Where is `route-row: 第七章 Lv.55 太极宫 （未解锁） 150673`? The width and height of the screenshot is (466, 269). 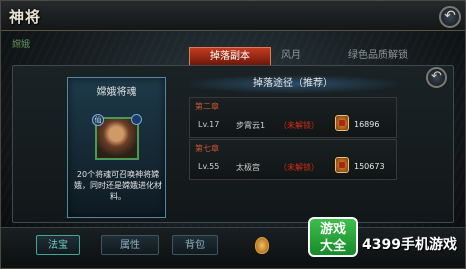
route-row: 第七章 Lv.55 太极宫 （未解锁） 150673 is located at coordinates (293, 159).